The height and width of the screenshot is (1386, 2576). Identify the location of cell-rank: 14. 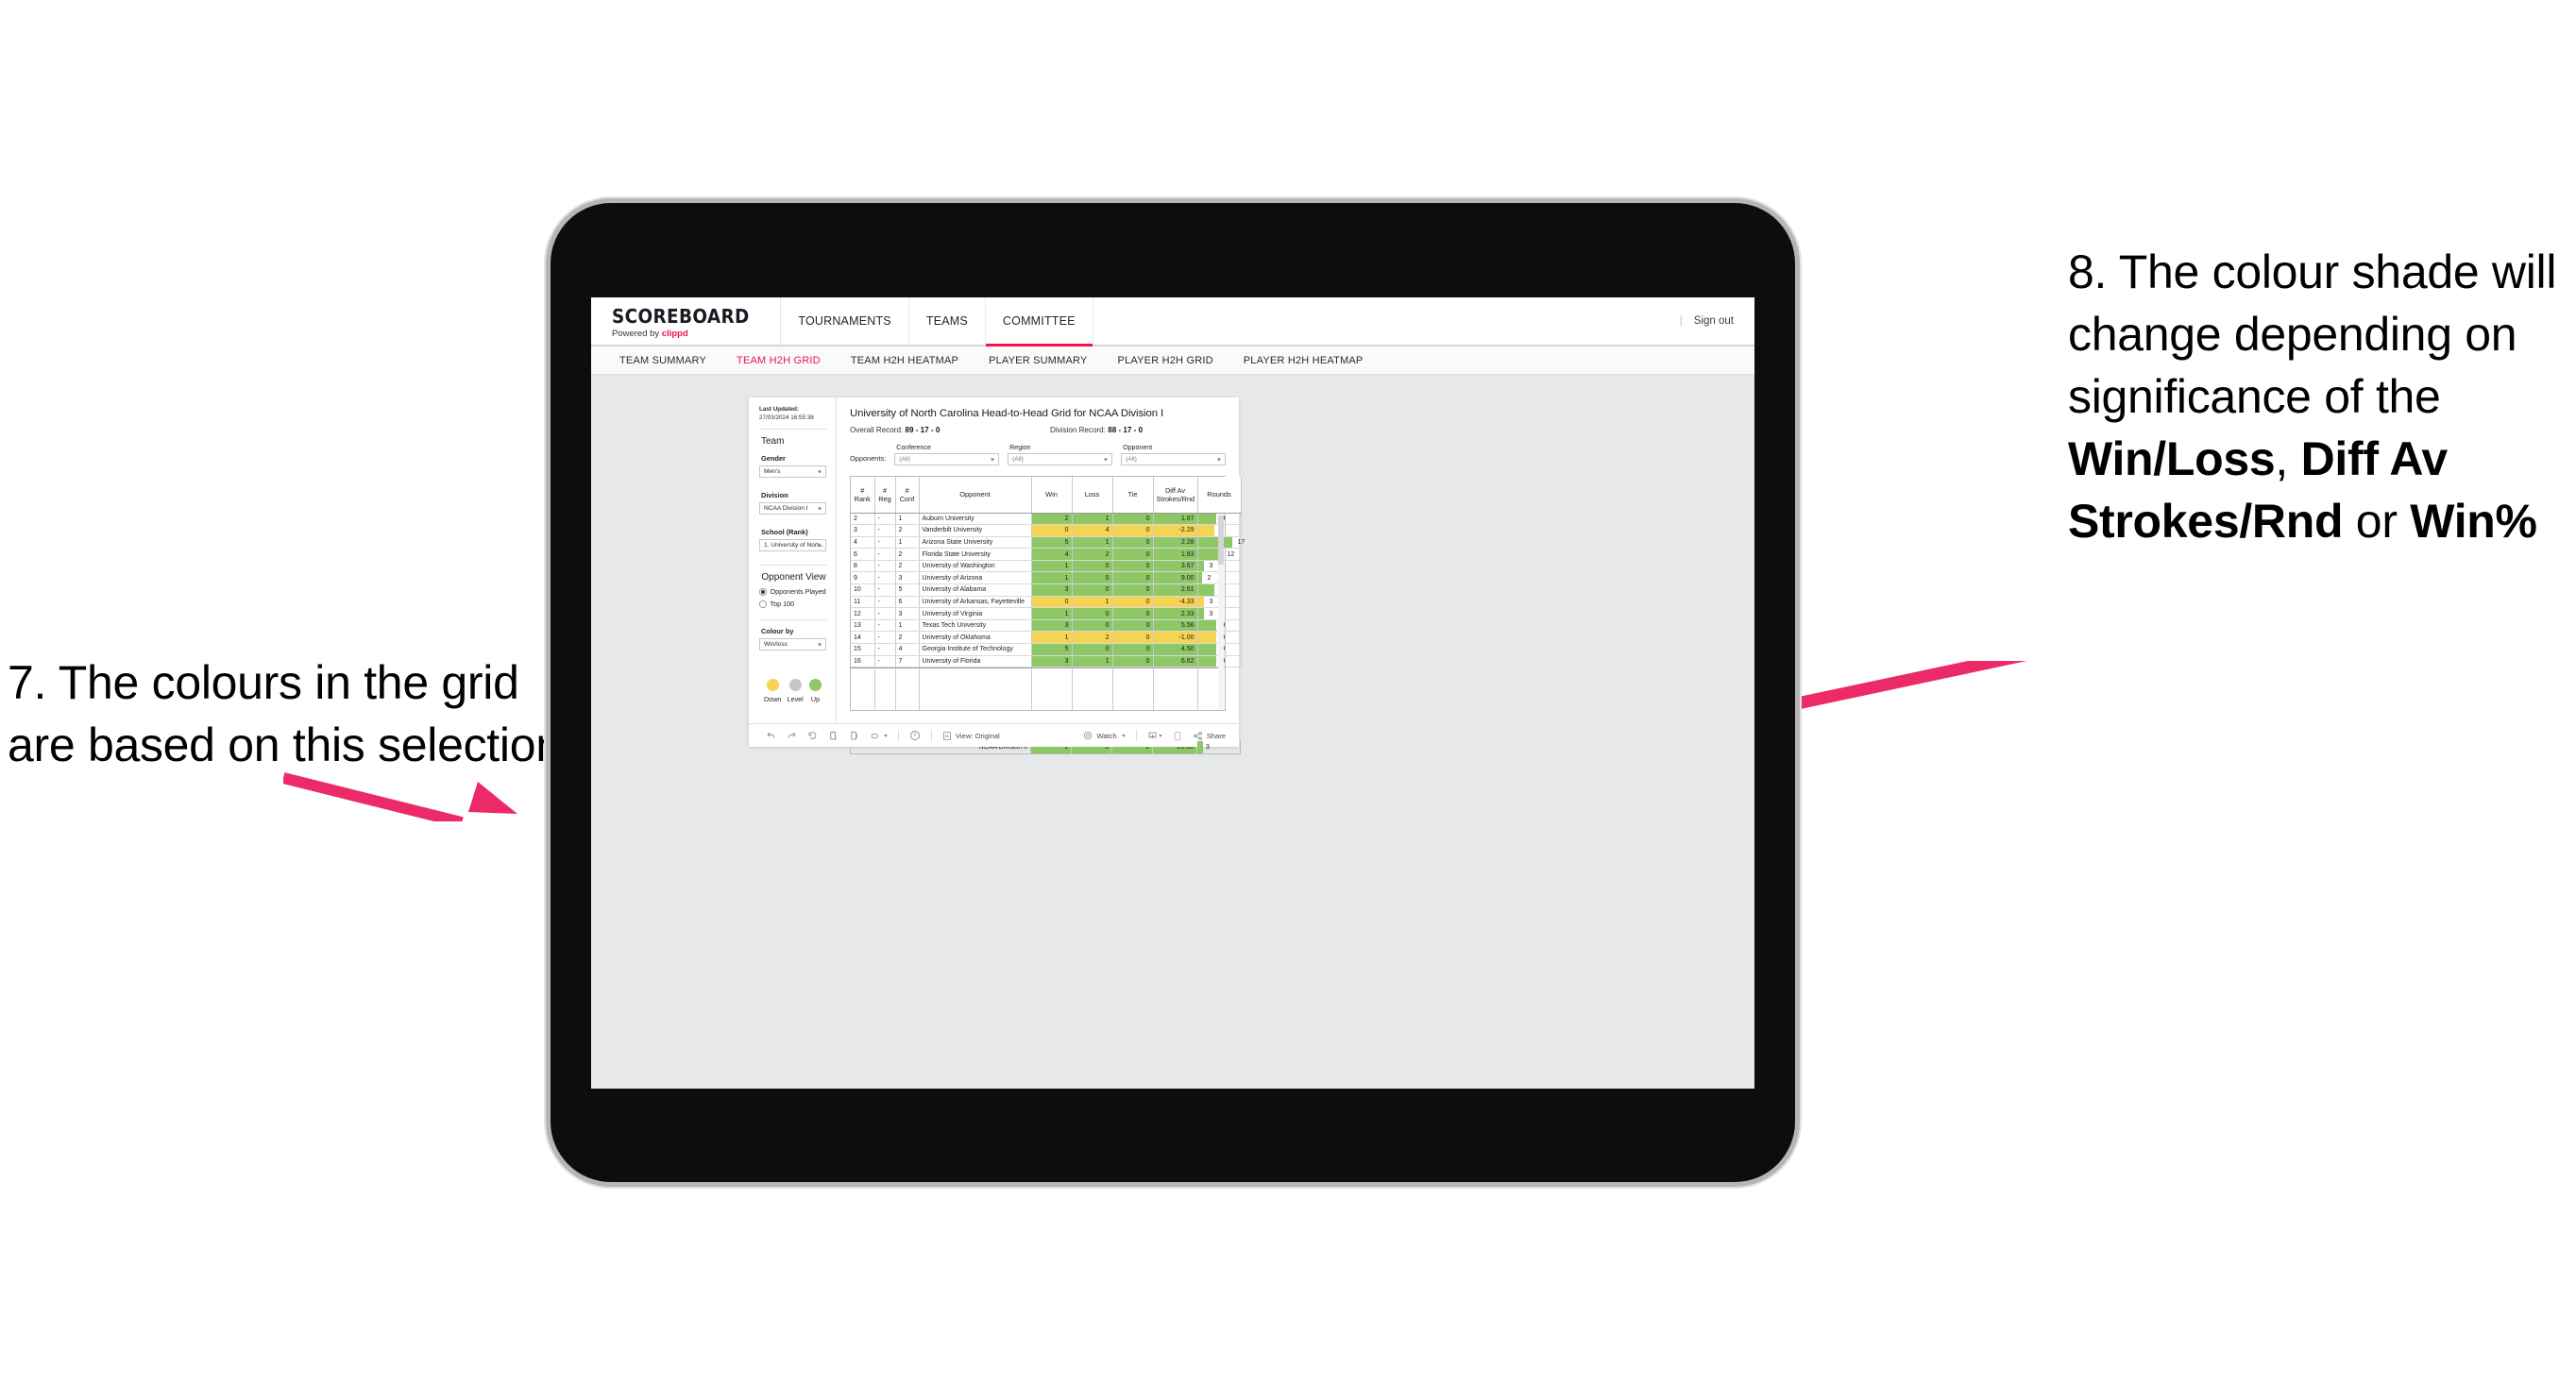
(863, 638).